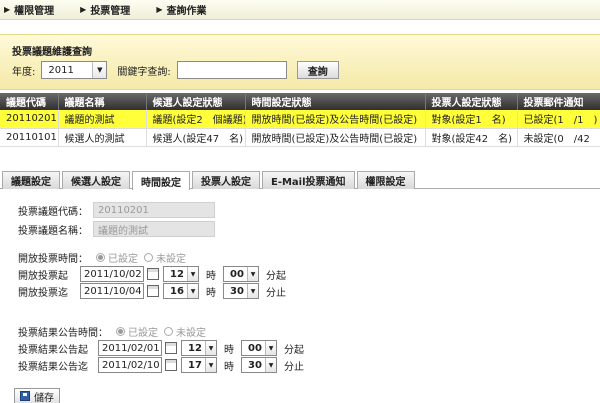  I want to click on search-panel: 投票議題維護查詢 年度: 2011 ▼ 關鍵字查詢: 查詢, so click(300, 62).